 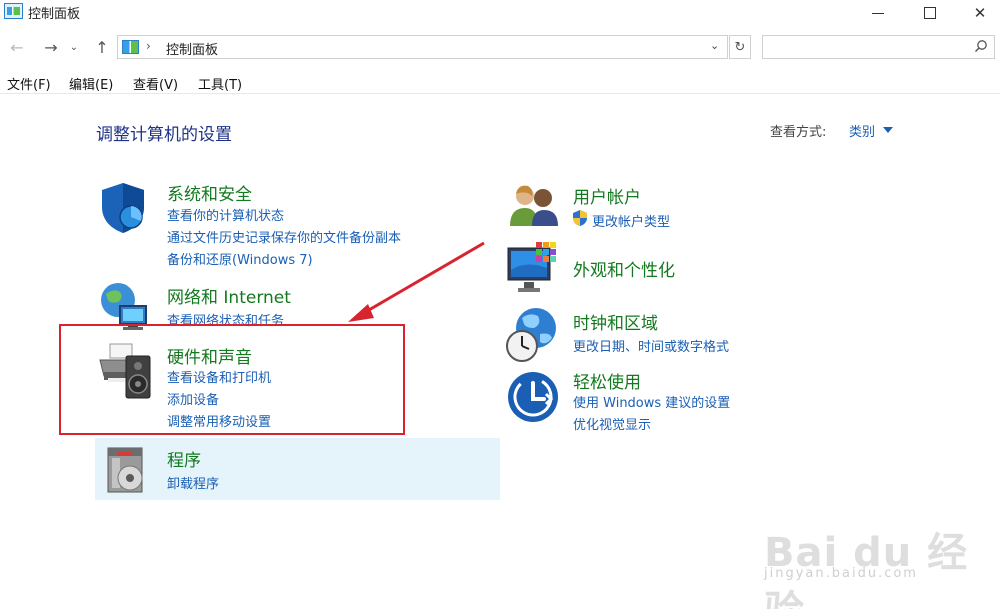 I want to click on page-title: 调整计算机的设置, so click(x=164, y=135).